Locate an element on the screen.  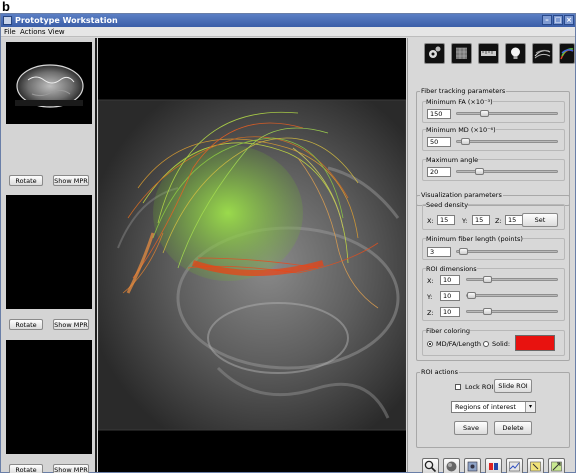
menu-view: View is located at coordinates (56, 32).